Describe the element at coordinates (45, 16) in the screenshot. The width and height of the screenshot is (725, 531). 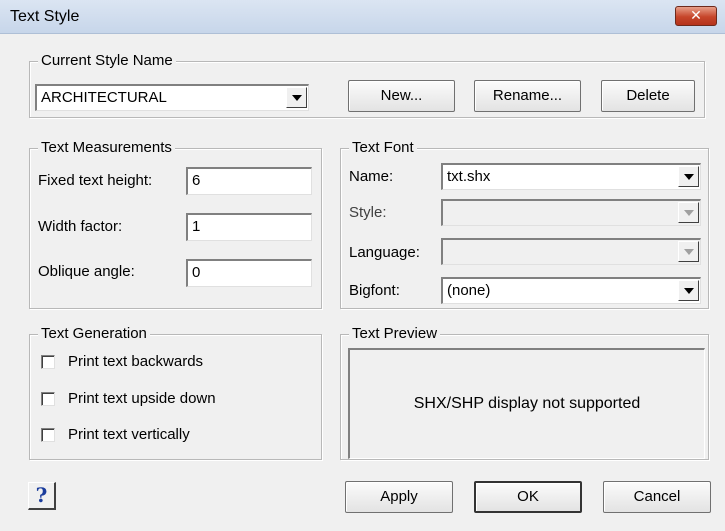
I see `window-title: Text Style` at that location.